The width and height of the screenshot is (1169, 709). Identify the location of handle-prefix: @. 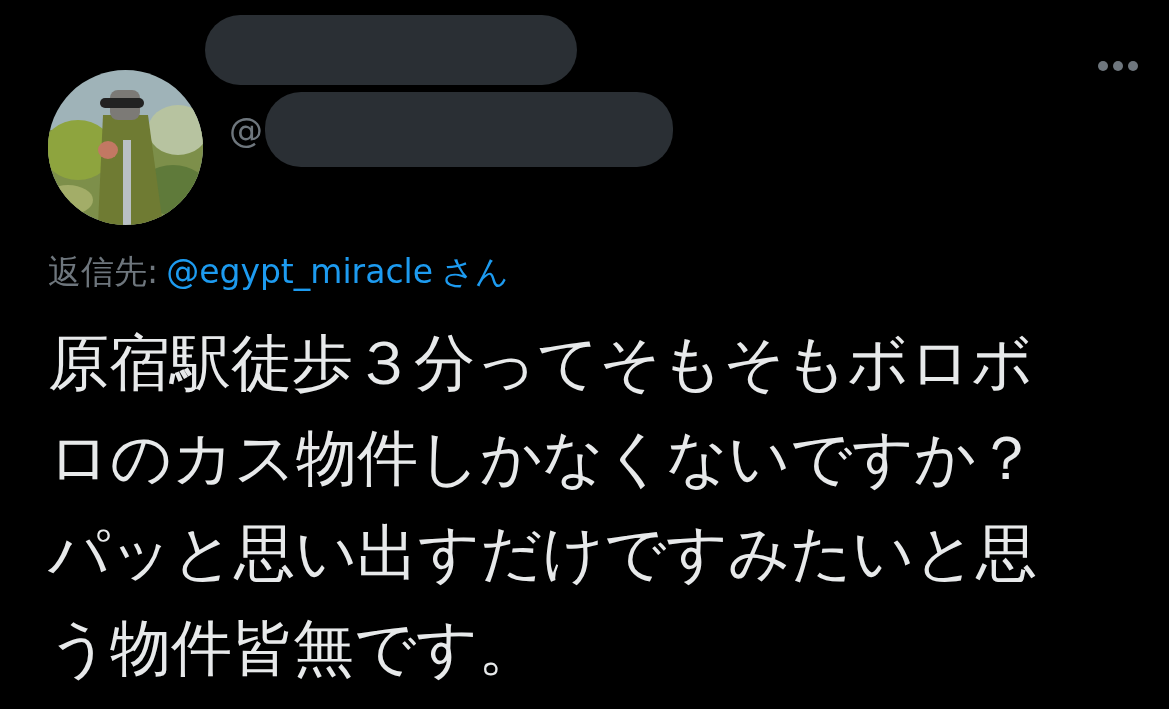
(246, 129).